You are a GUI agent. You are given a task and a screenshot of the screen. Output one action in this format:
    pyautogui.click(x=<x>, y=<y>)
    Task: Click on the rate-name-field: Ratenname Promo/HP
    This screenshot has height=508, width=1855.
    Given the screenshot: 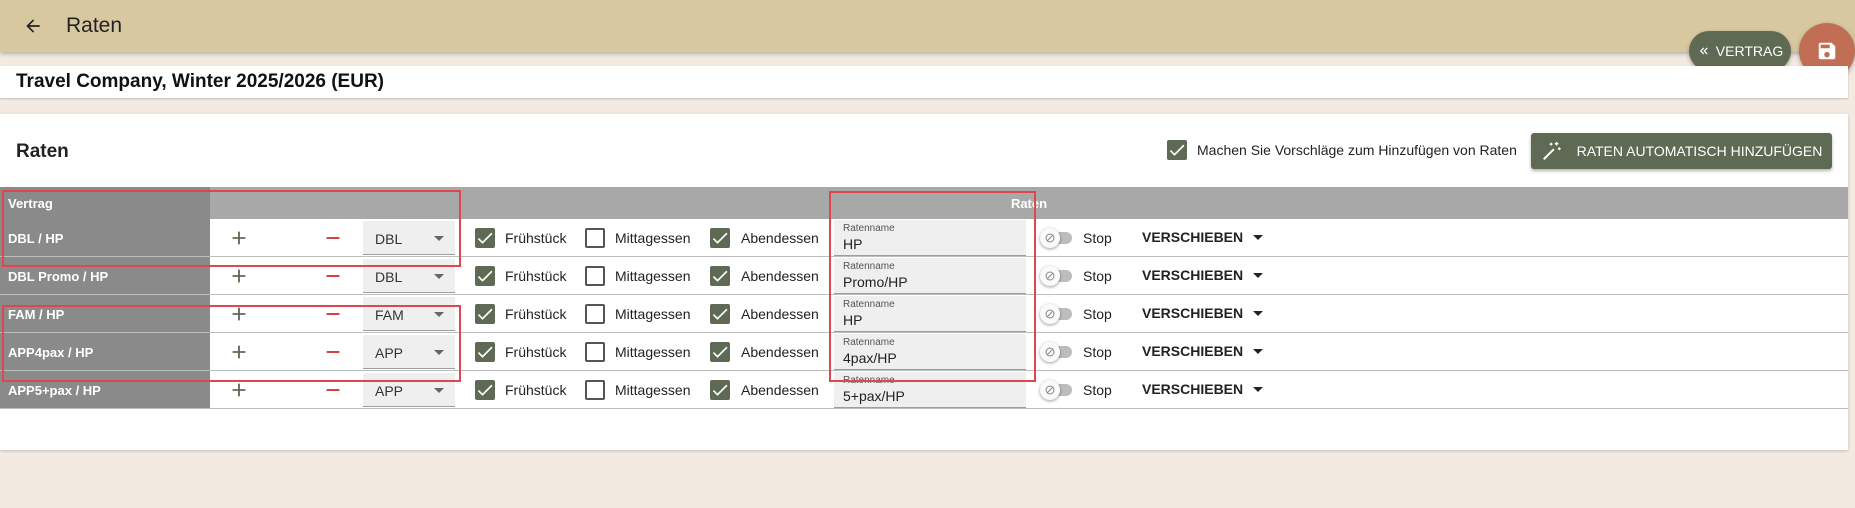 What is the action you would take?
    pyautogui.click(x=930, y=276)
    